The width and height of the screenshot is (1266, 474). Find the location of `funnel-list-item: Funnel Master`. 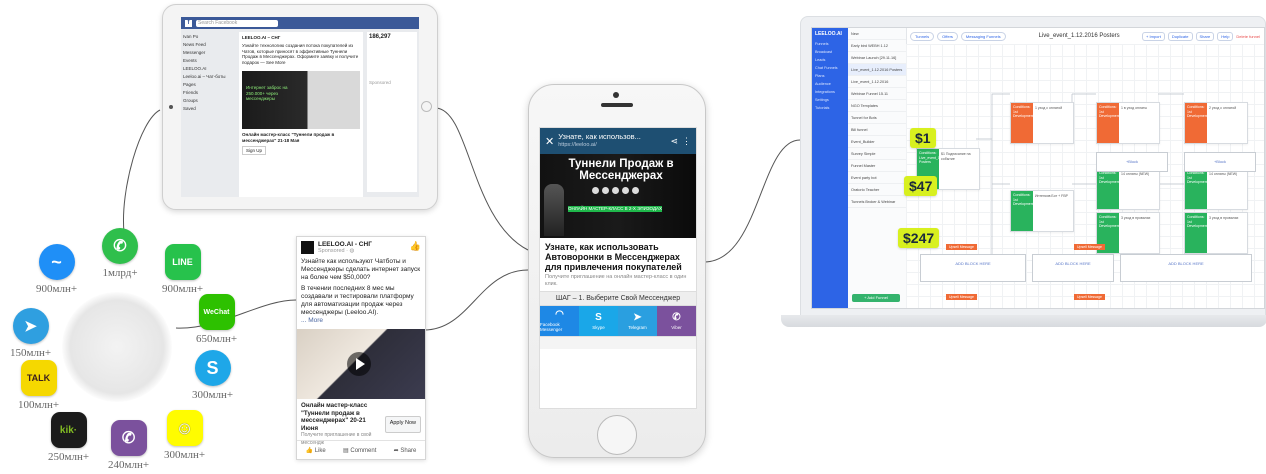

funnel-list-item: Funnel Master is located at coordinates (877, 166).